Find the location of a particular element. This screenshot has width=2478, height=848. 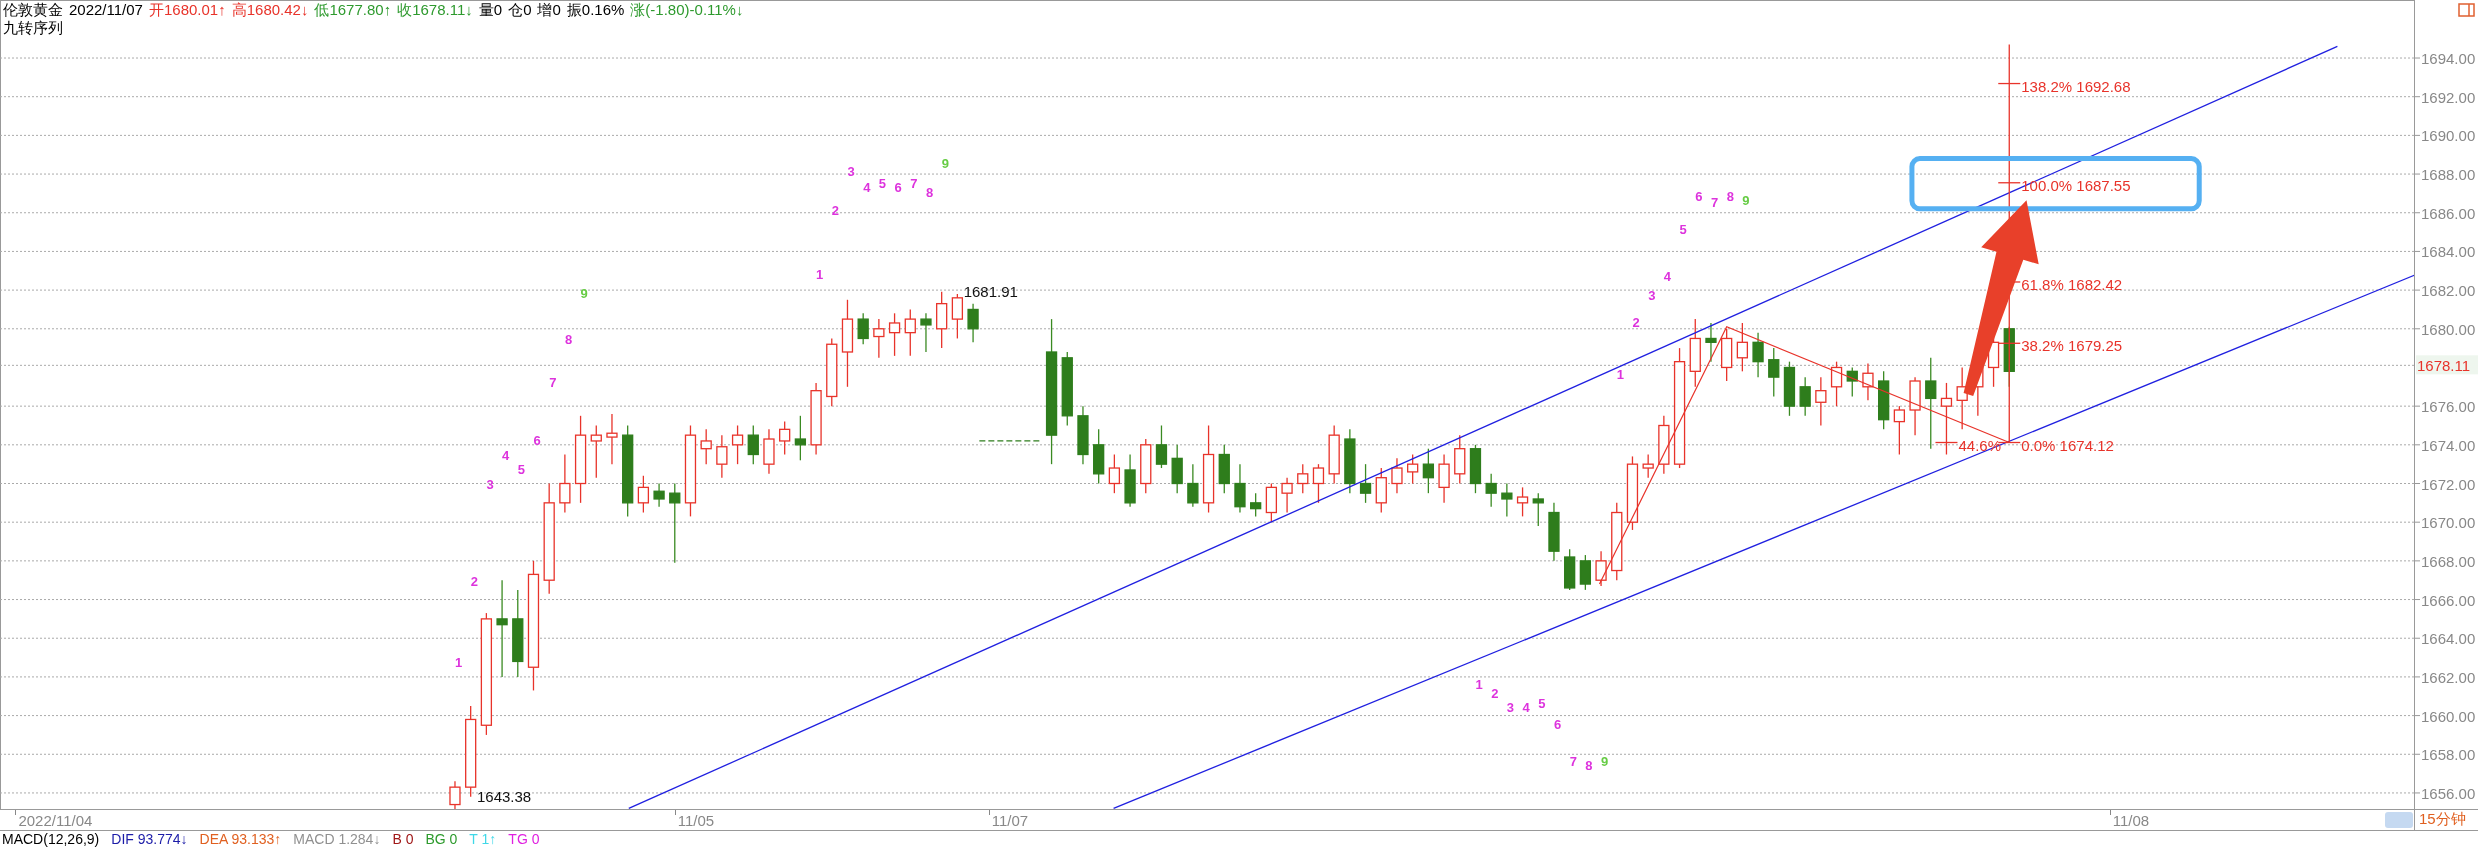

price-label: 1666.00 is located at coordinates (2448, 600).